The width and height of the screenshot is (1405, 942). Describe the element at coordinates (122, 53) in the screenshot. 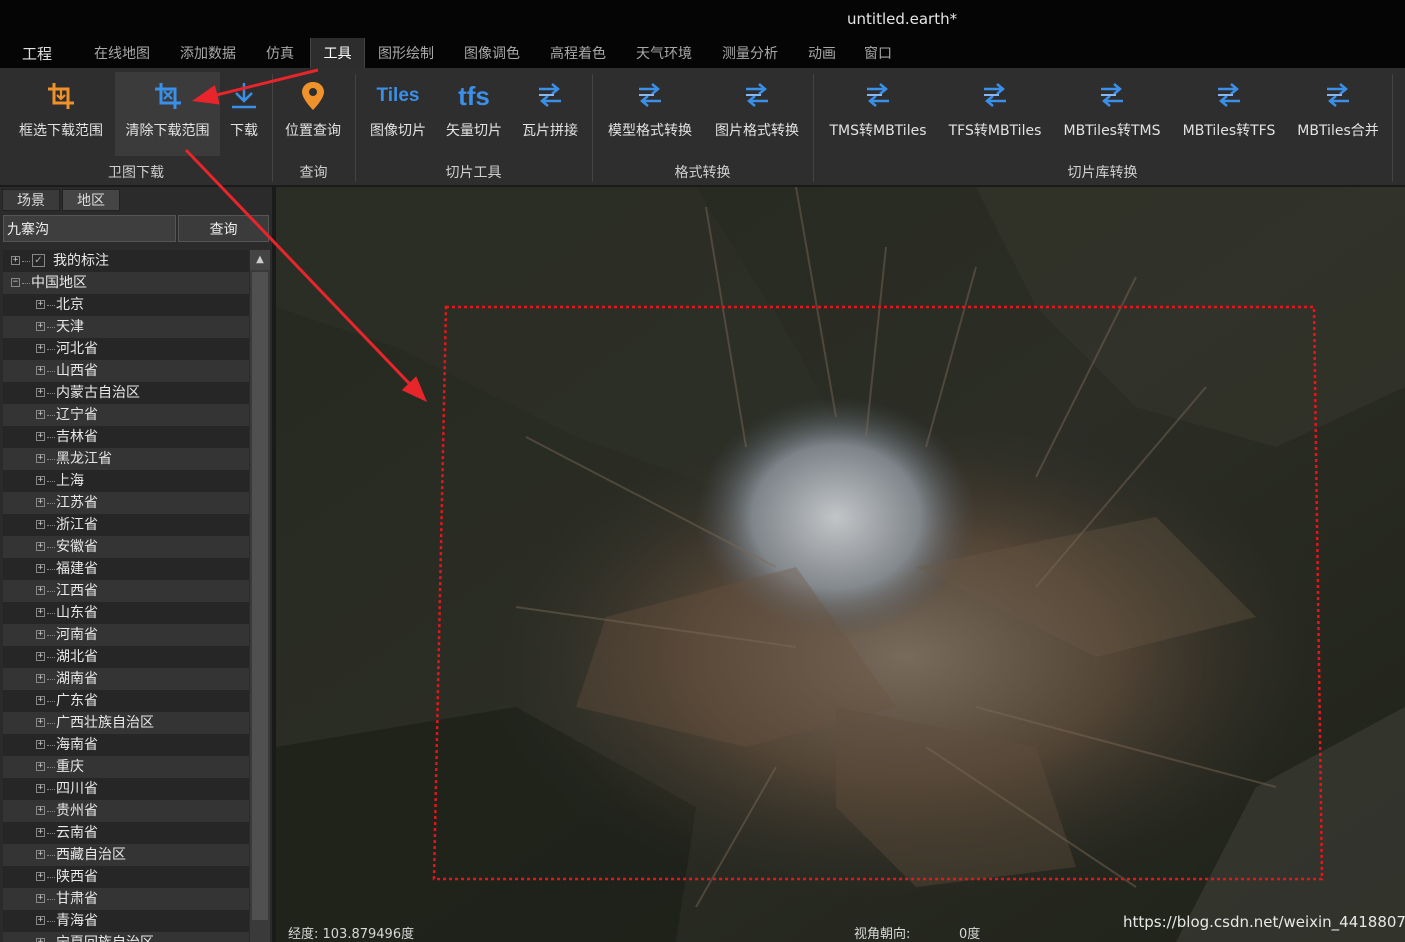

I see `menu-item: 在线地图` at that location.